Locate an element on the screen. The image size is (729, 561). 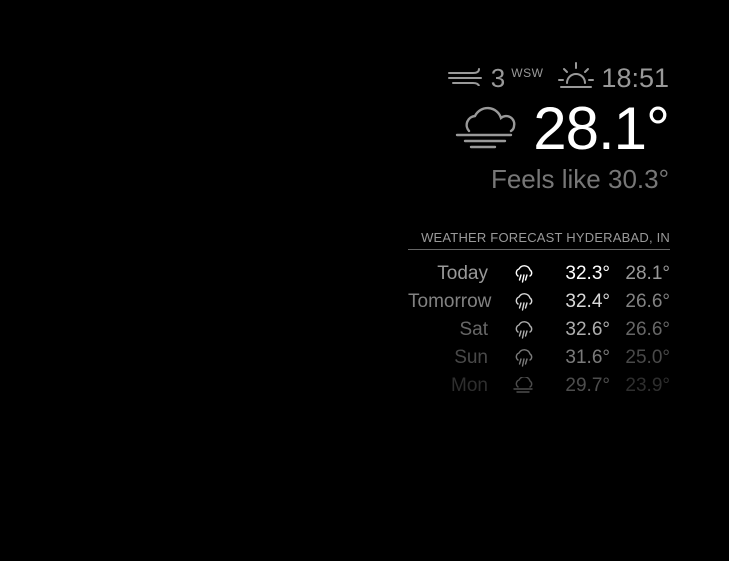
forecast-row: Today 32.3° 28.1° is located at coordinates (539, 274).